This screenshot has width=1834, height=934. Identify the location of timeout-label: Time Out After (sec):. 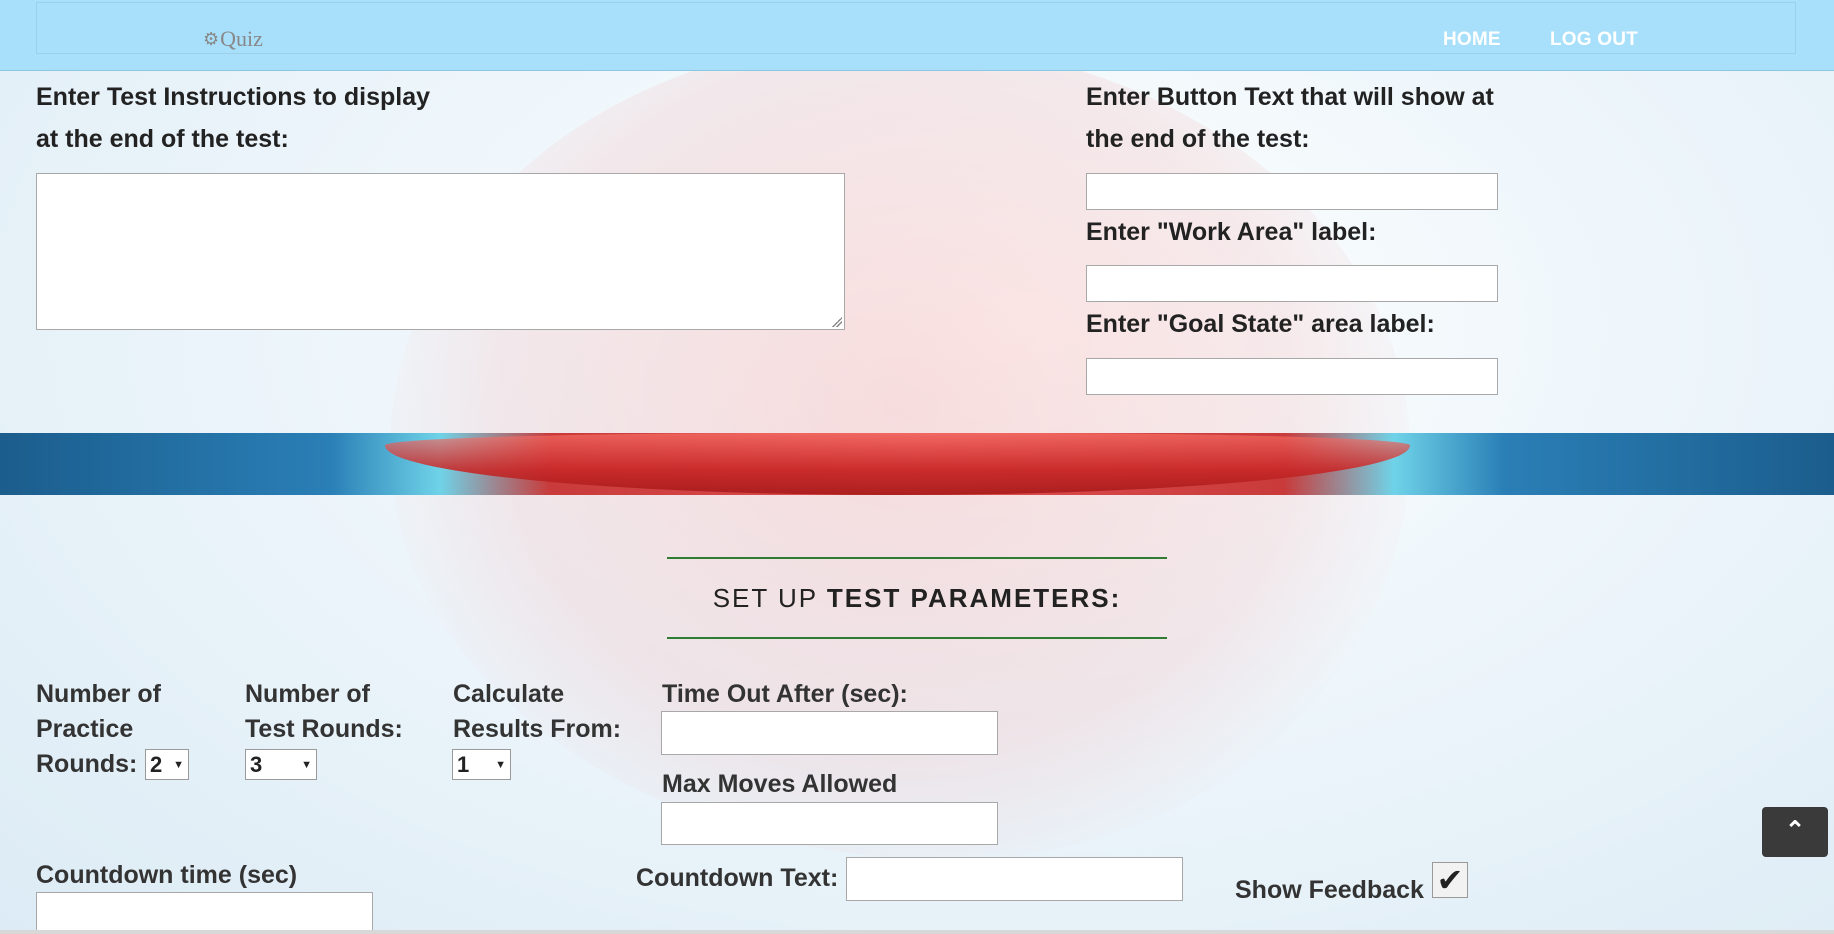
(785, 694).